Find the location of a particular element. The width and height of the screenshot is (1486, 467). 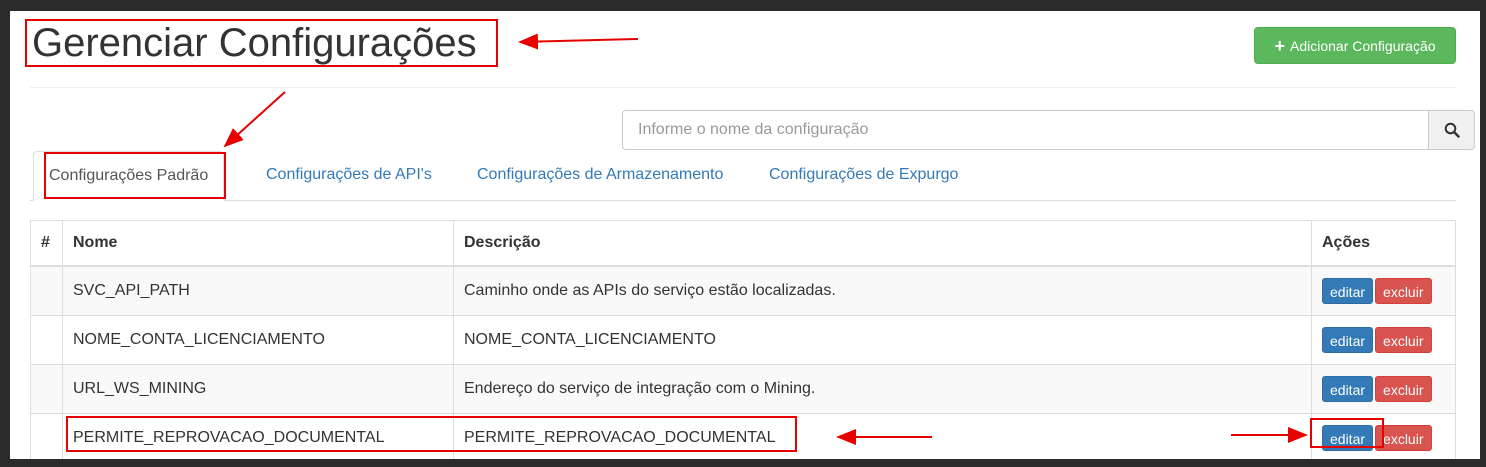

tab-label: Configurações Padrão is located at coordinates (129, 175).